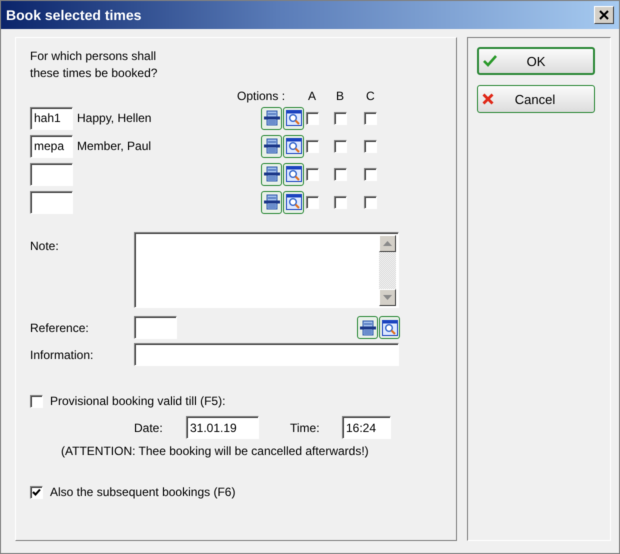 The image size is (620, 554). What do you see at coordinates (62, 355) in the screenshot?
I see `information-label: Information:` at bounding box center [62, 355].